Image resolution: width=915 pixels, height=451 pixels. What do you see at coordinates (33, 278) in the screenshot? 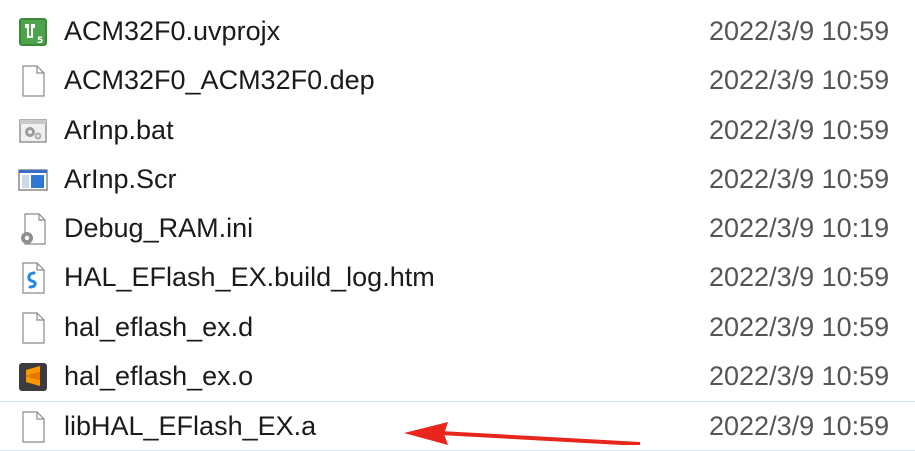
I see `html-file-icon` at bounding box center [33, 278].